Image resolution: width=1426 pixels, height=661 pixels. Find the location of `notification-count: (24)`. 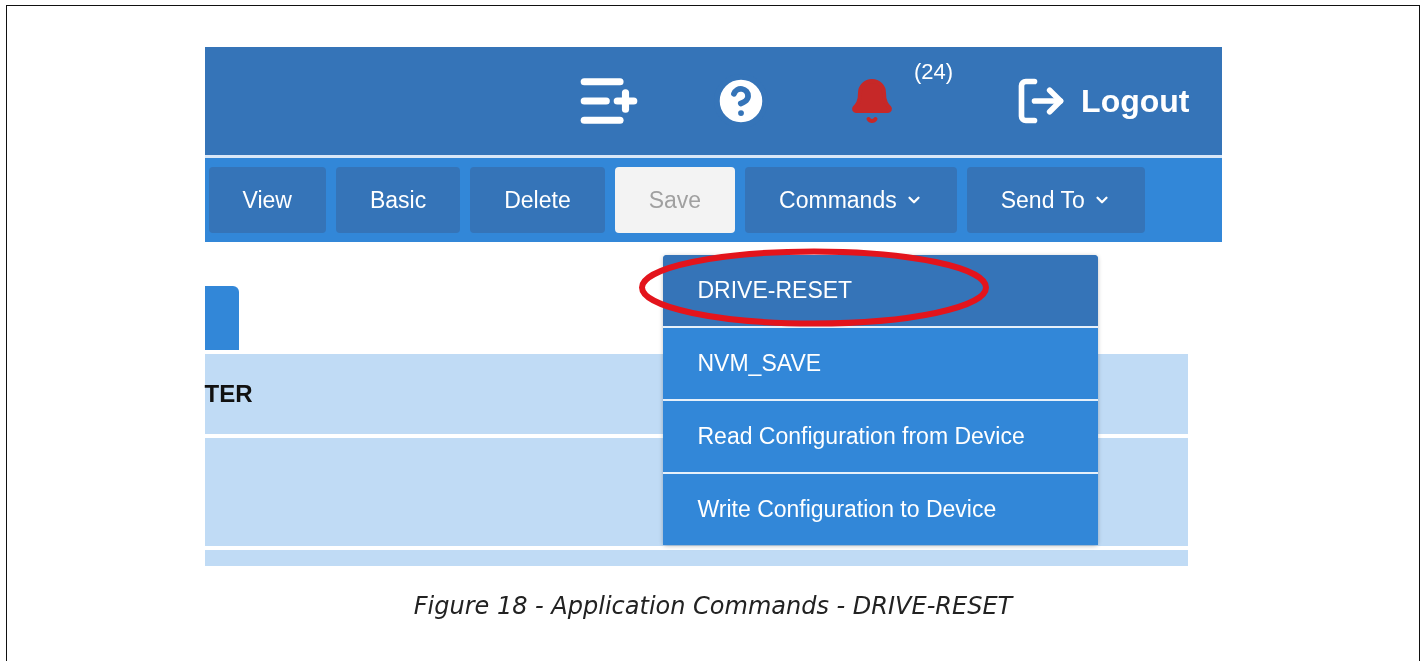

notification-count: (24) is located at coordinates (934, 72).